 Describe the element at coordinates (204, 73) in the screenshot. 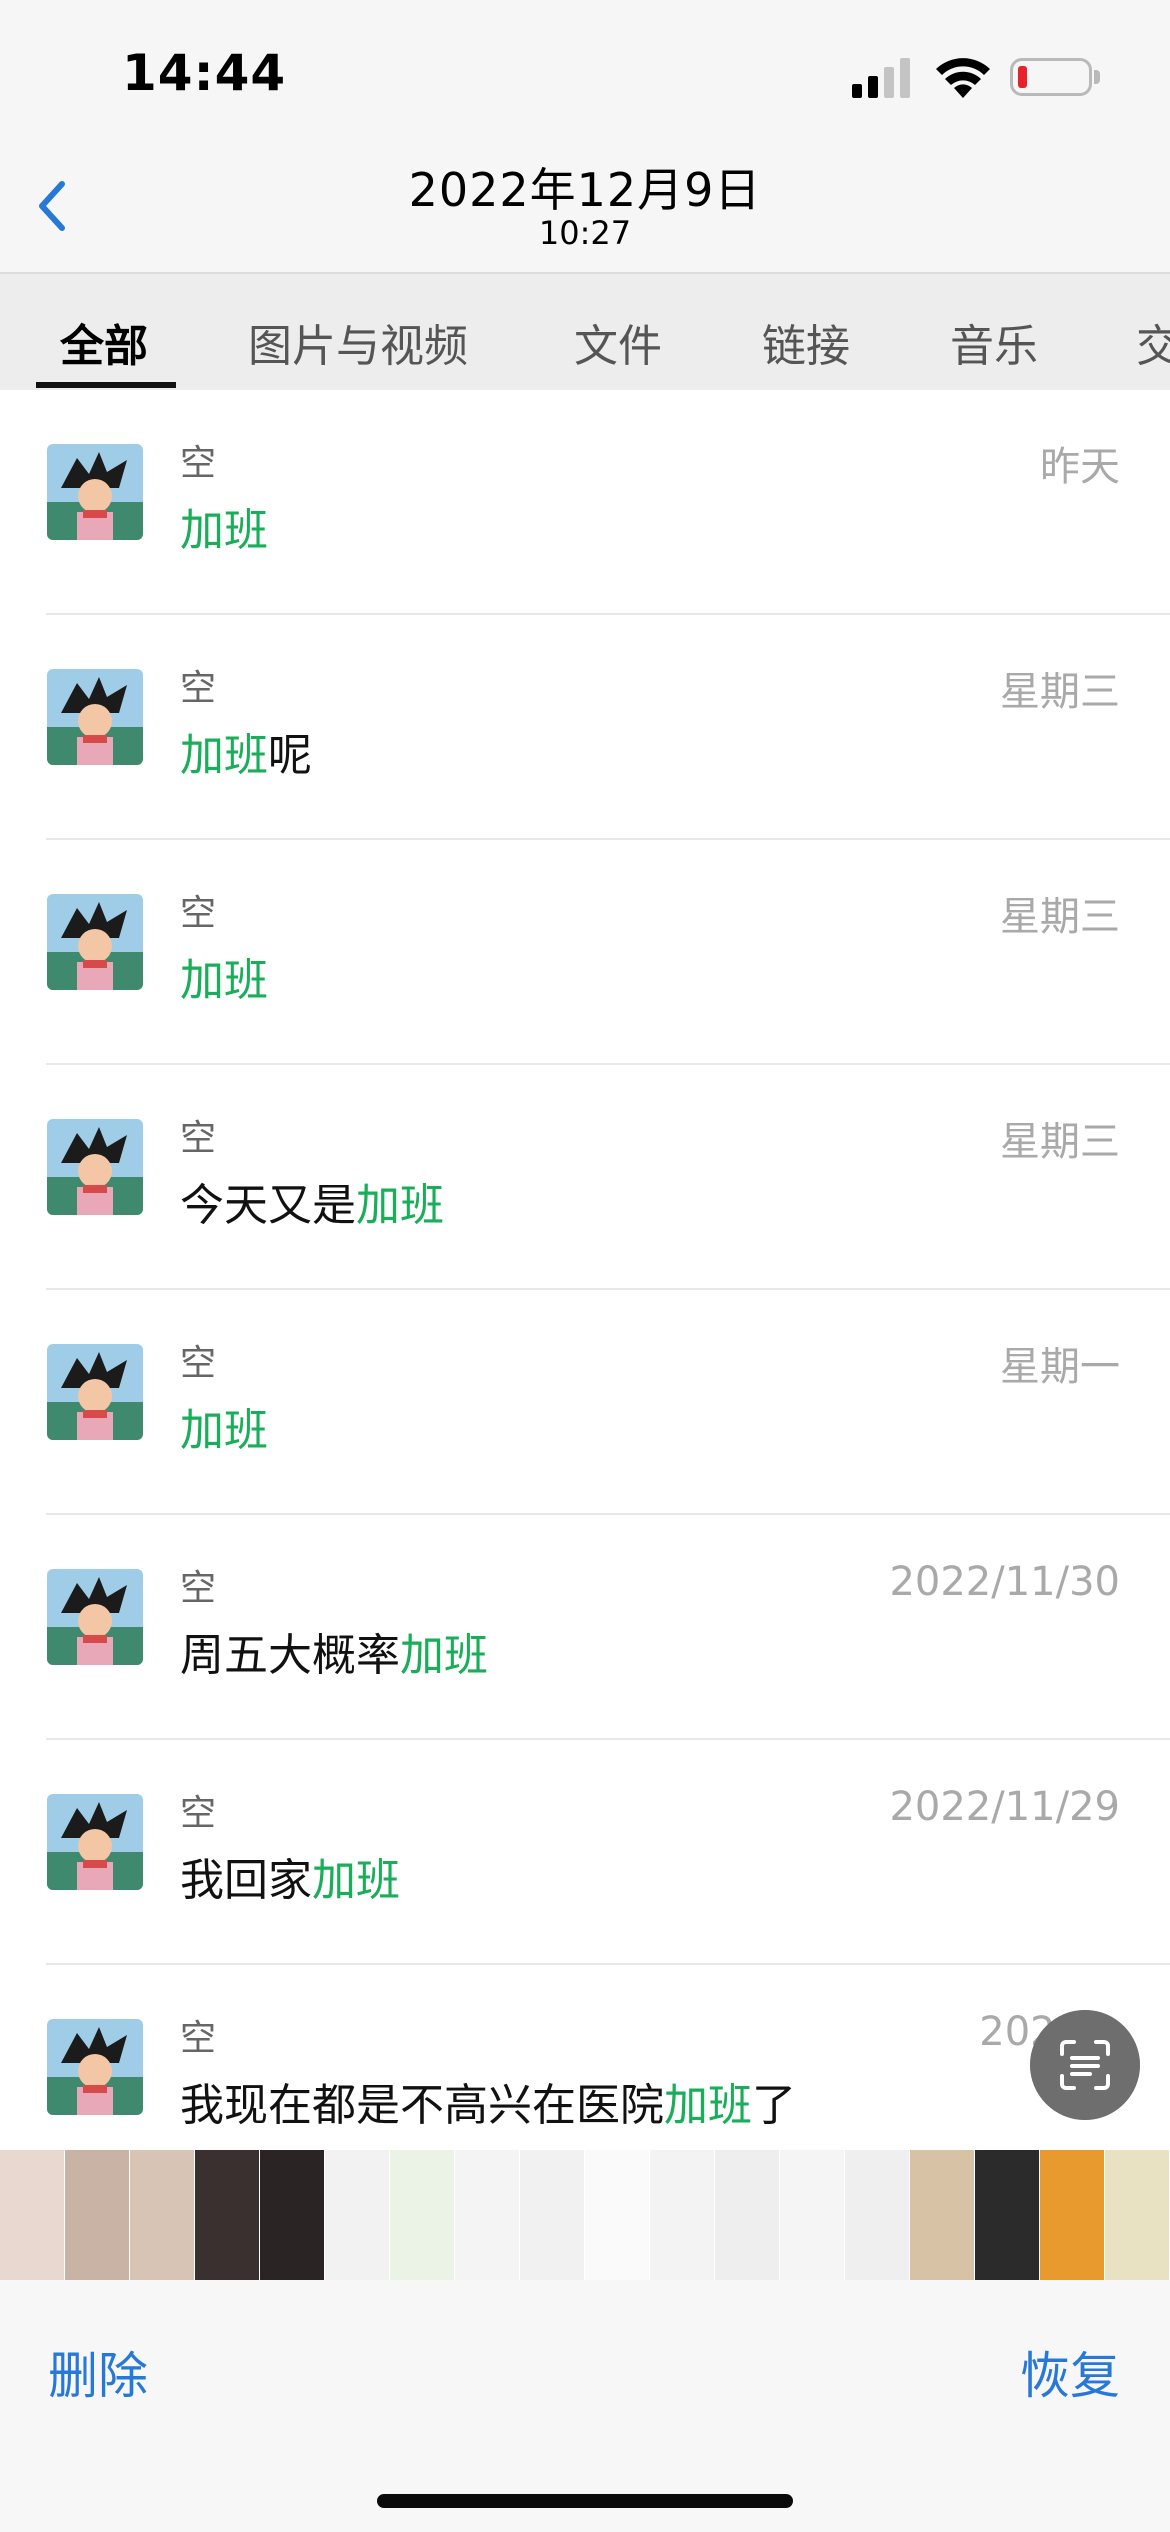

I see `status-time: 14:44` at that location.